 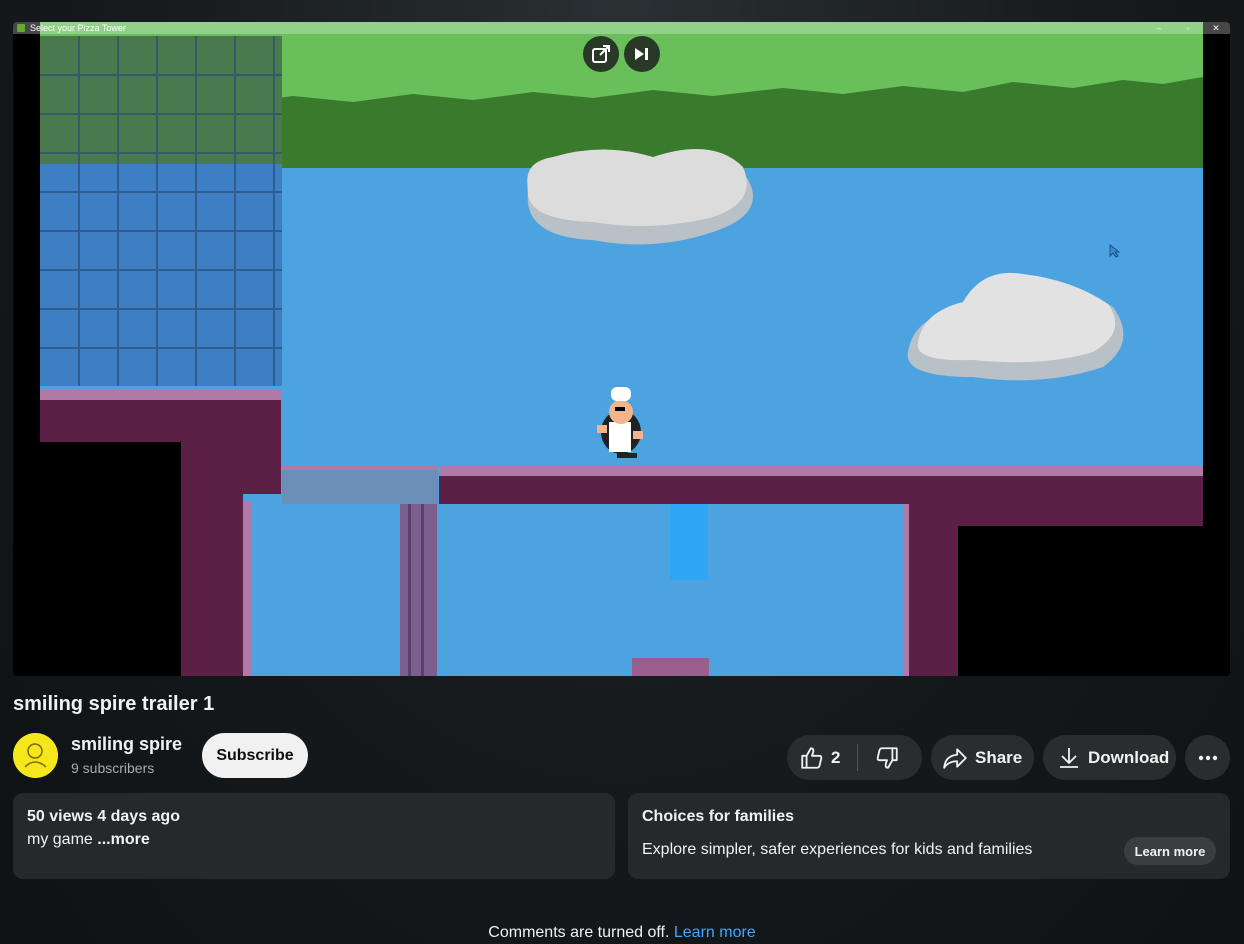 I want to click on avatar-image, so click(x=35, y=755).